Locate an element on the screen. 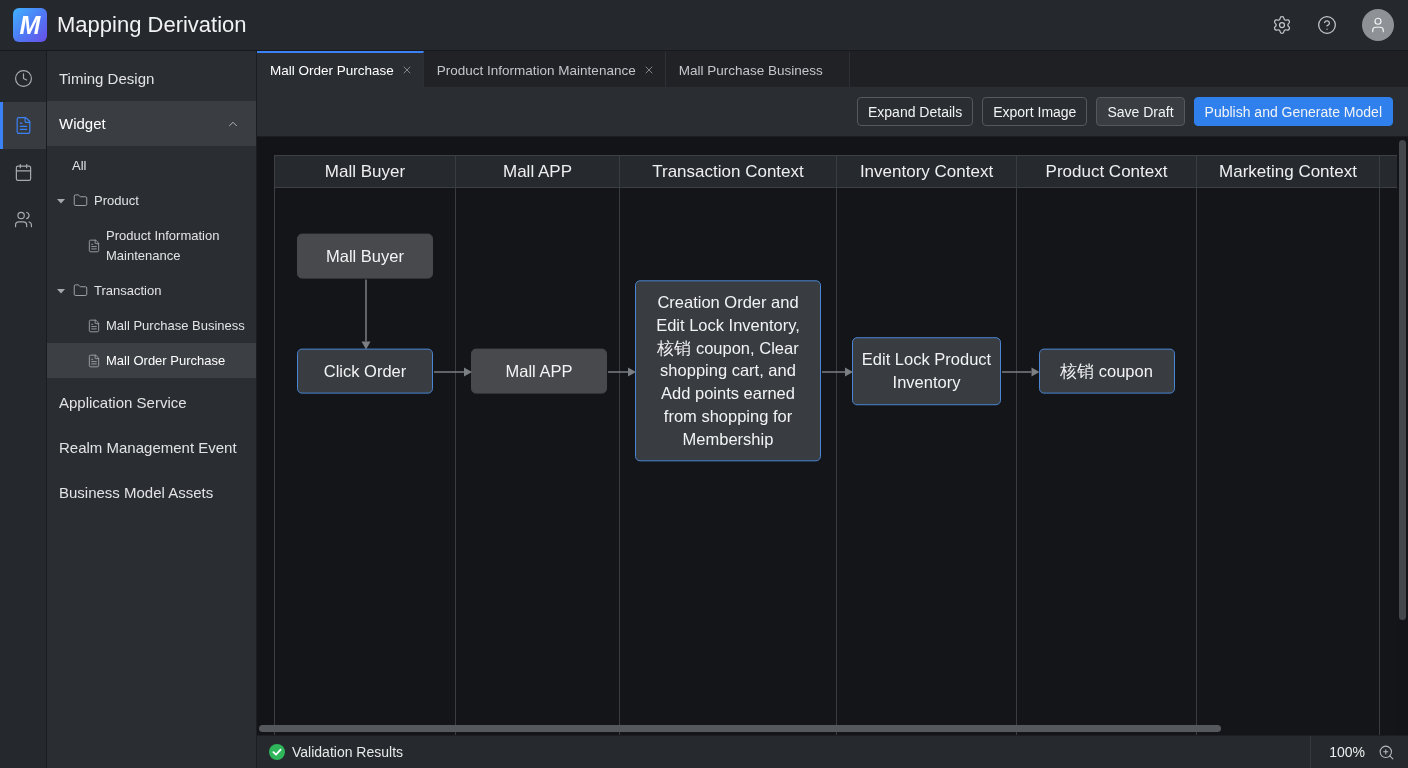 This screenshot has height=768, width=1408. user-icon is located at coordinates (1378, 25).